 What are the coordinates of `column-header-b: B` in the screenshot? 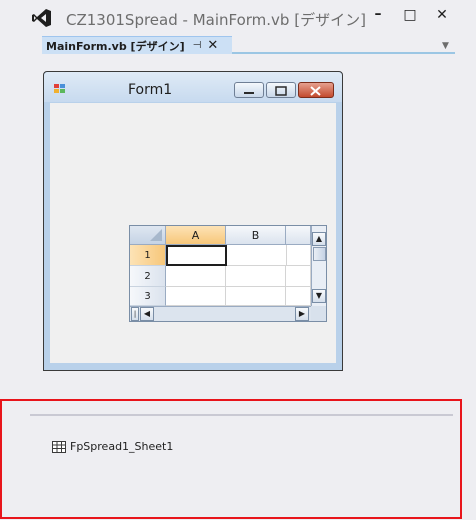 It's located at (256, 235).